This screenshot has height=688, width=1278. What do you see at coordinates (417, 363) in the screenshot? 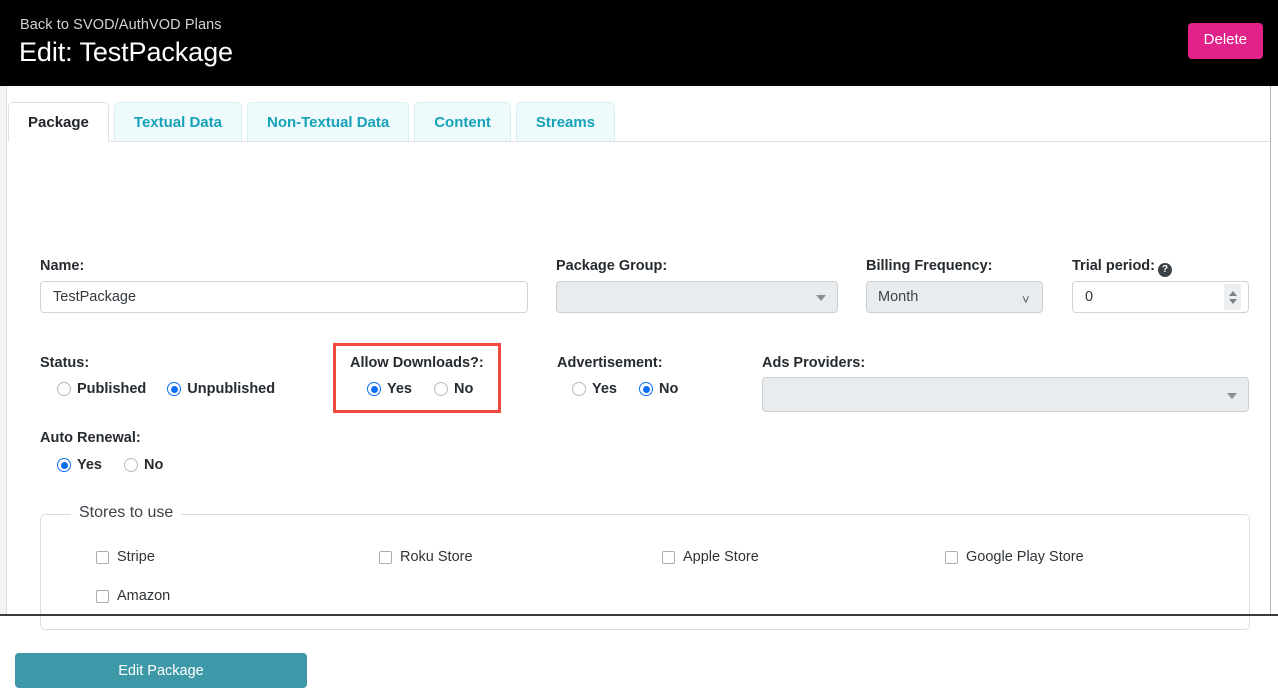
I see `allow-downloads-label: Allow Downloads?:` at bounding box center [417, 363].